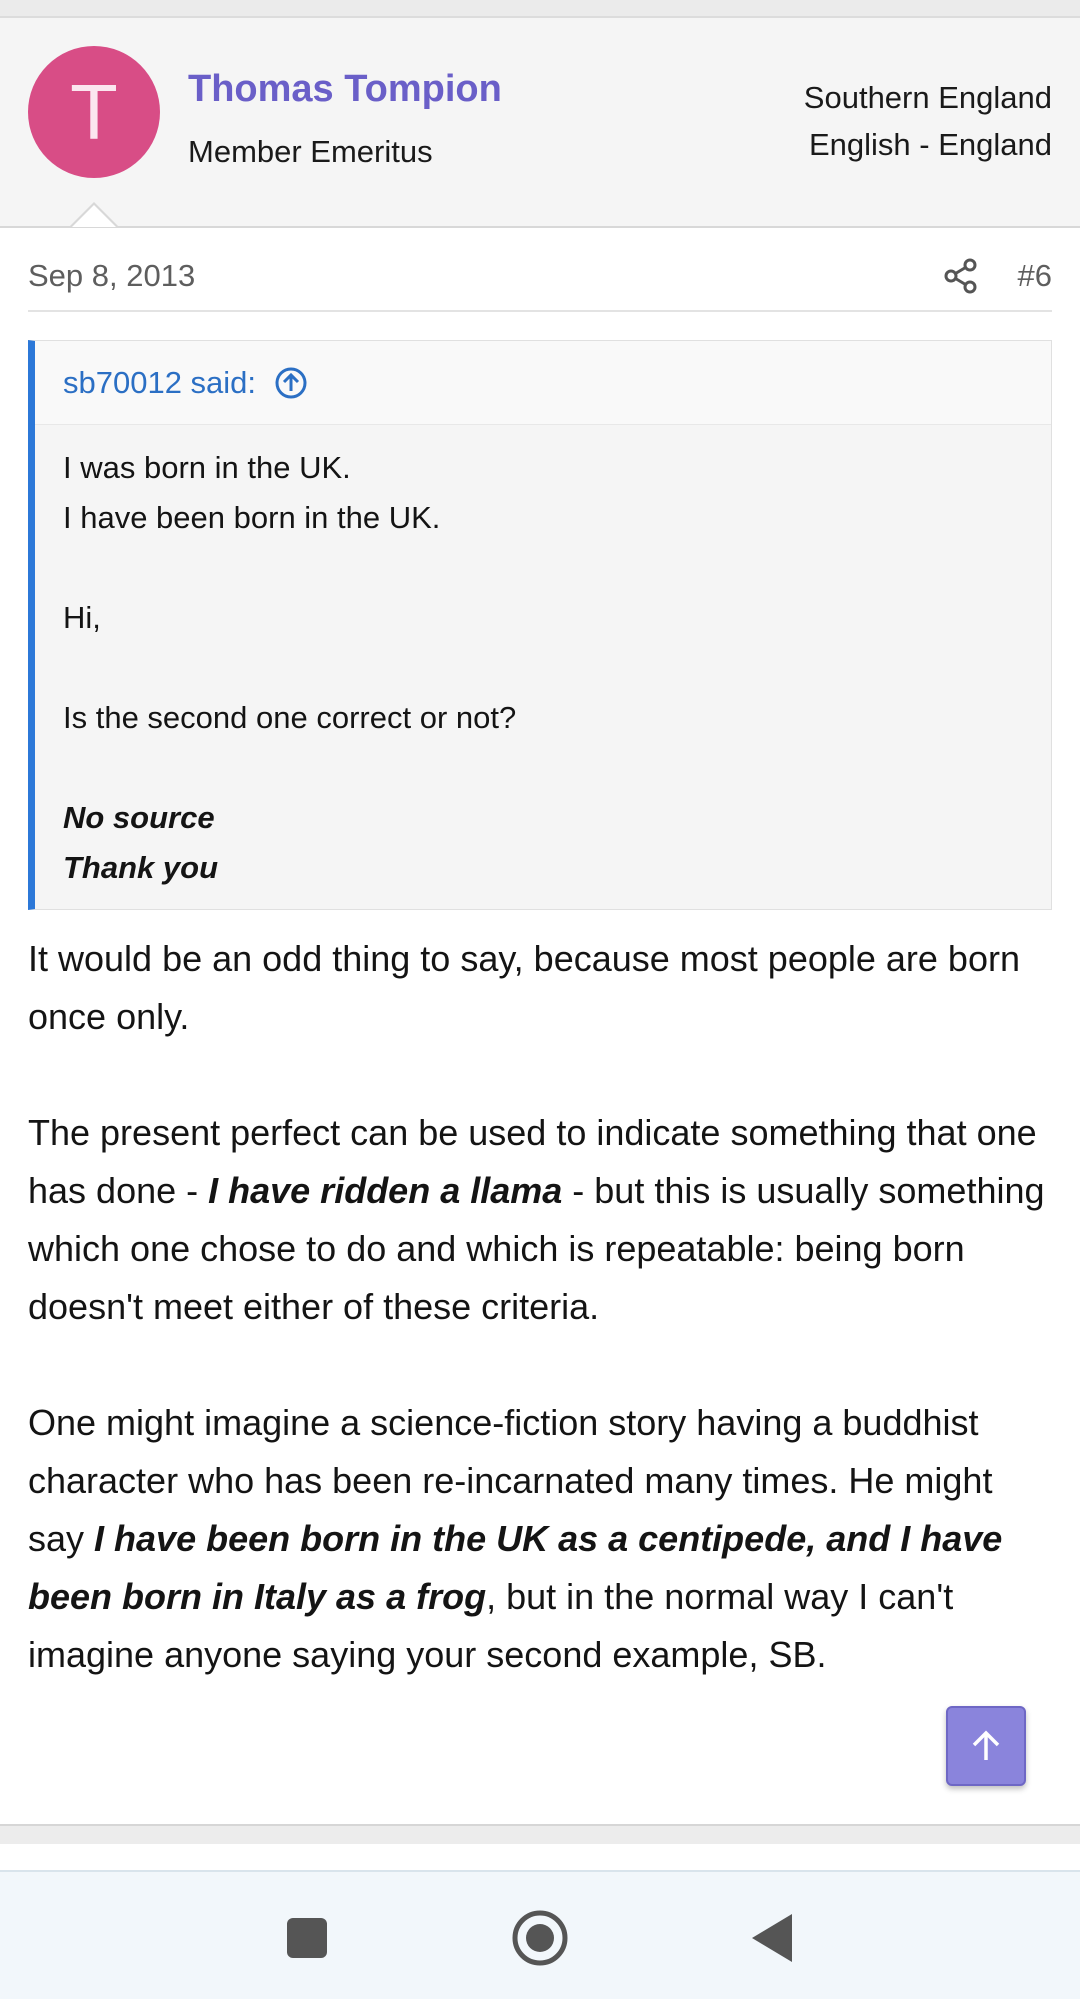 The image size is (1080, 1999). I want to click on quote-question: Is the second one correct or not?, so click(290, 717).